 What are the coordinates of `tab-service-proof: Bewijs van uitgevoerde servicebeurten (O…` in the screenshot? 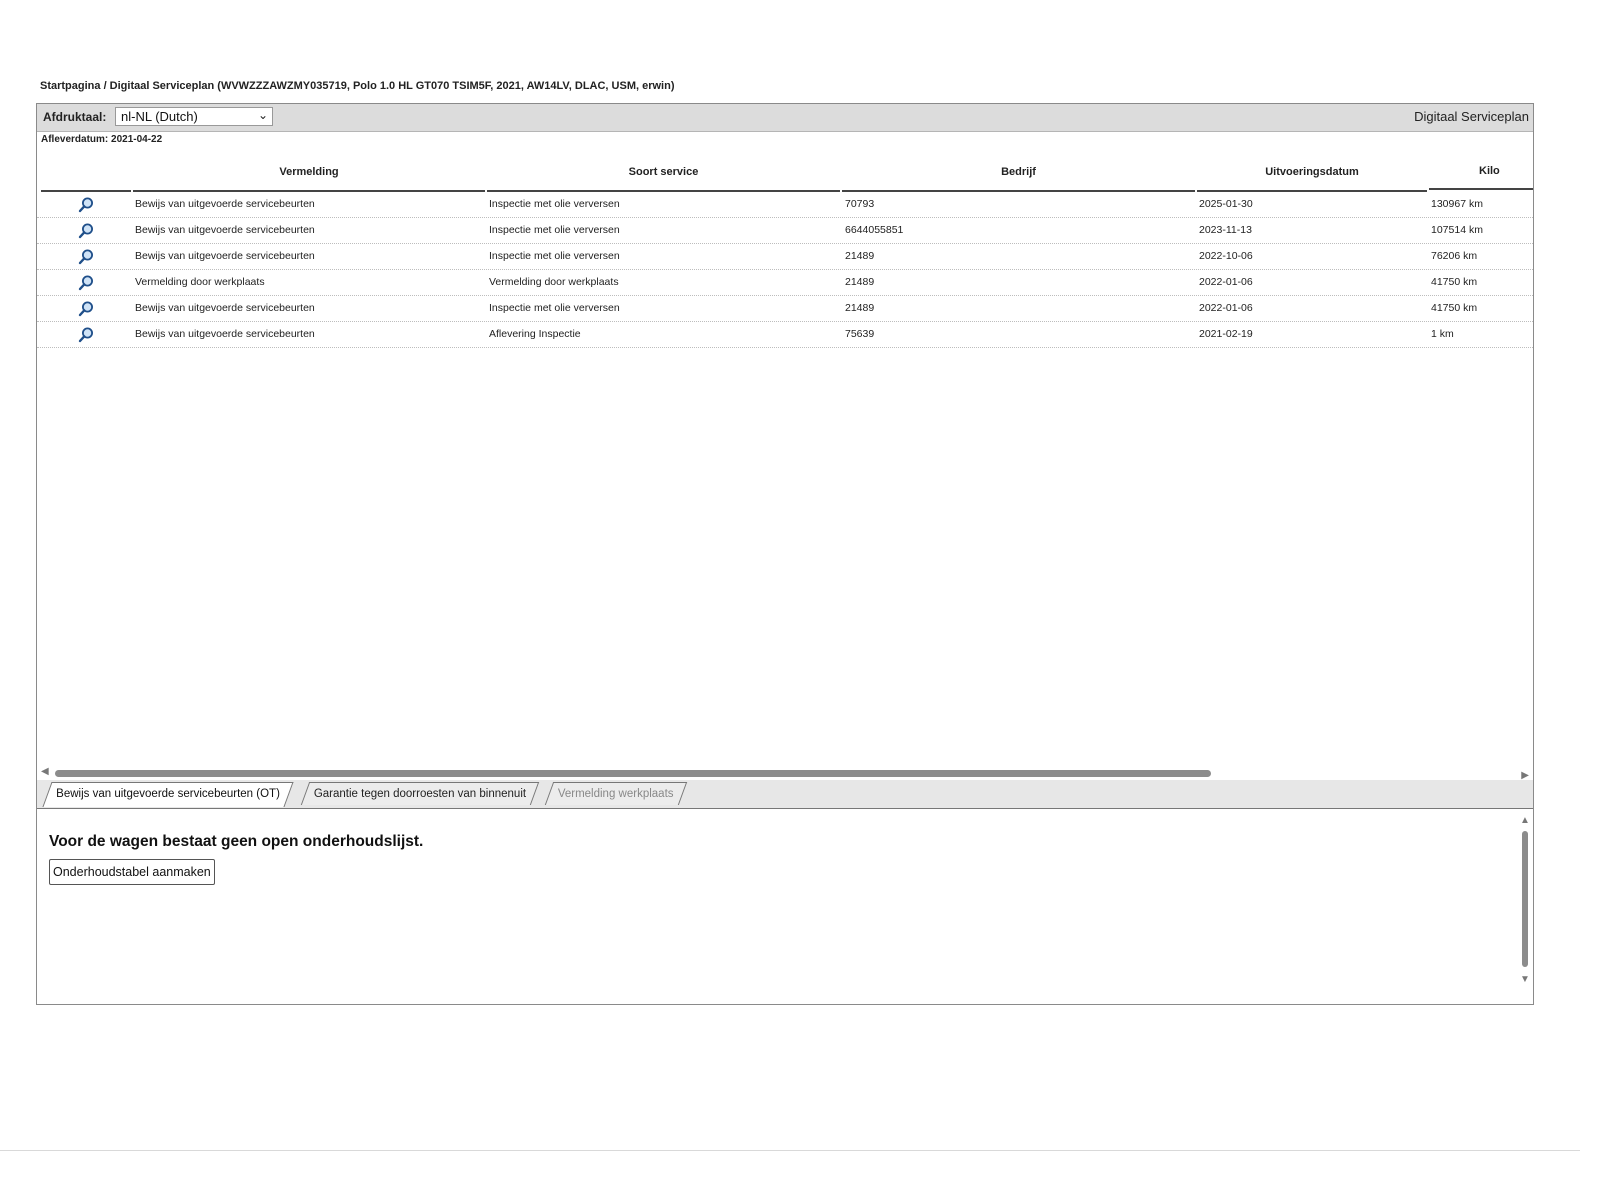 It's located at (168, 794).